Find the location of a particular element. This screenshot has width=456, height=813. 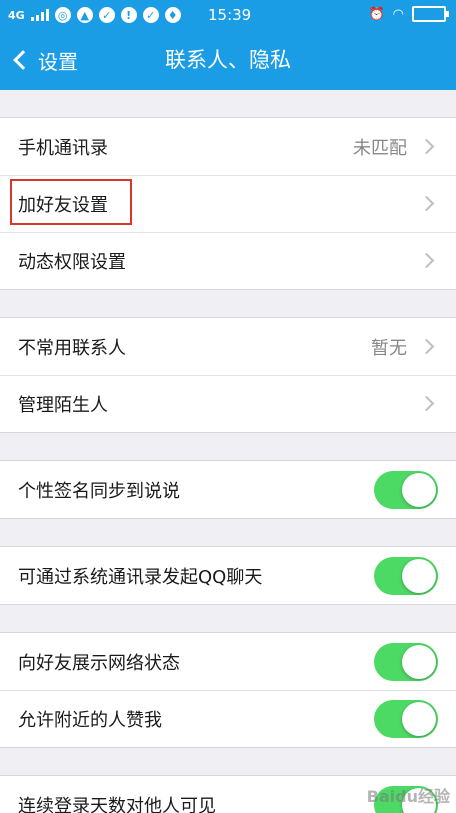

shield-icon: ✓ is located at coordinates (150, 15).